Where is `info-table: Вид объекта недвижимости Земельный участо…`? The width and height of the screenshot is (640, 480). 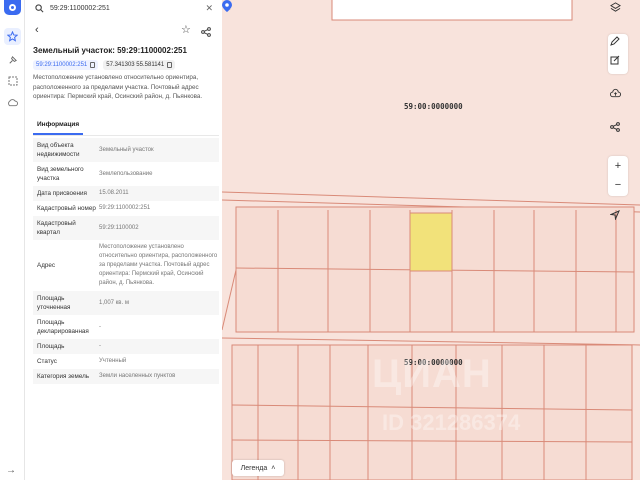
info-table: Вид объекта недвижимости Земельный участо… is located at coordinates (126, 261).